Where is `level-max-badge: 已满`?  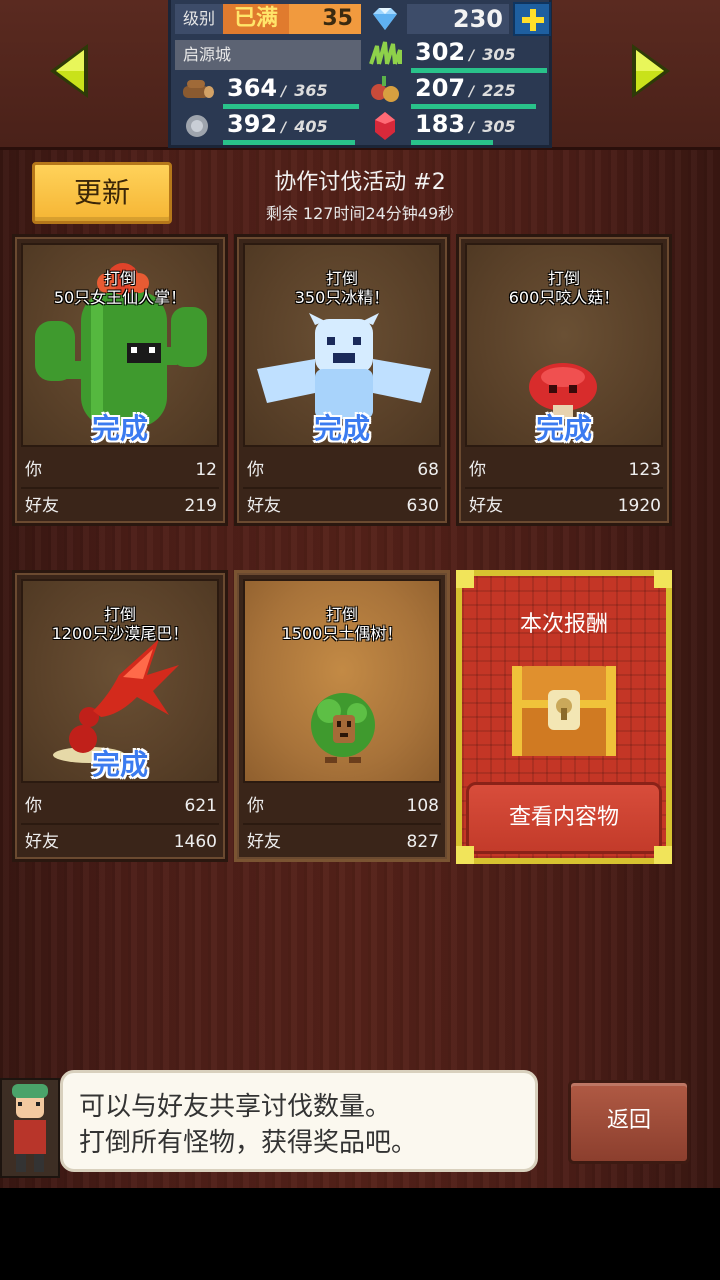 level-max-badge: 已满 is located at coordinates (256, 19).